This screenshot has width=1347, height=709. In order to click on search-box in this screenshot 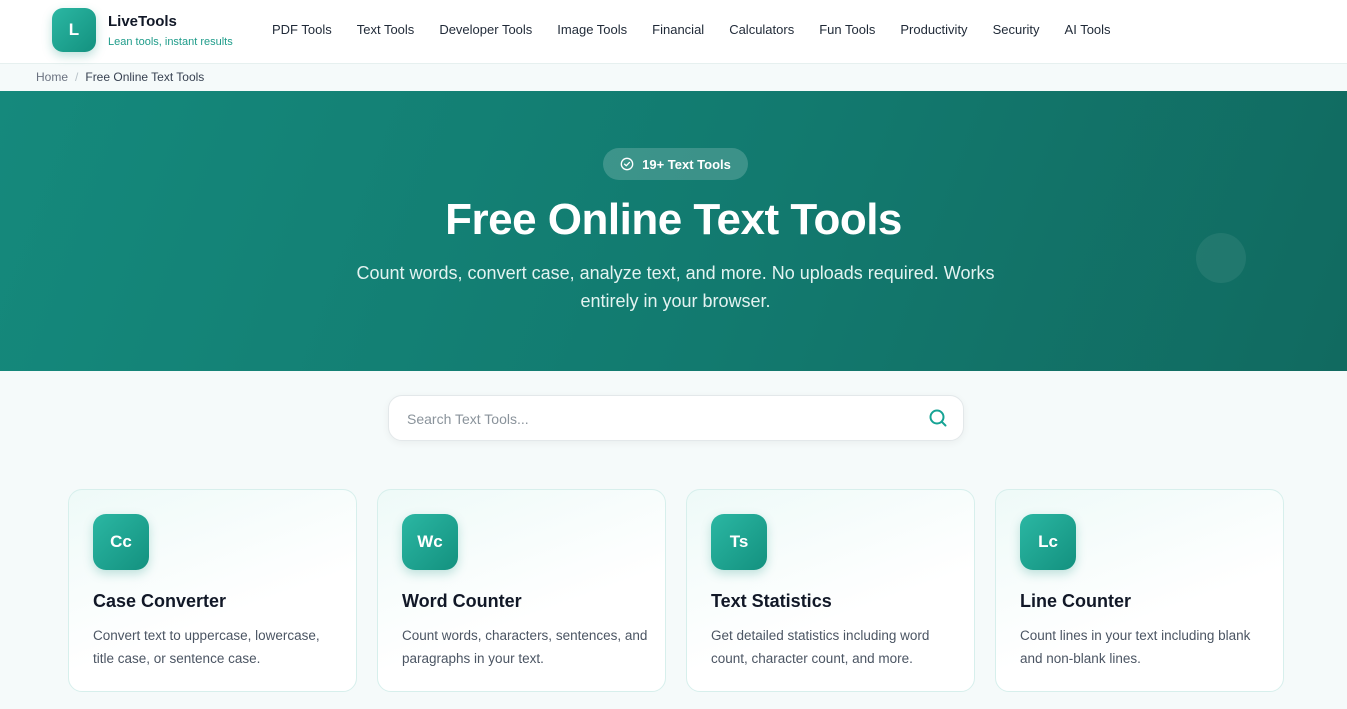, I will do `click(676, 418)`.